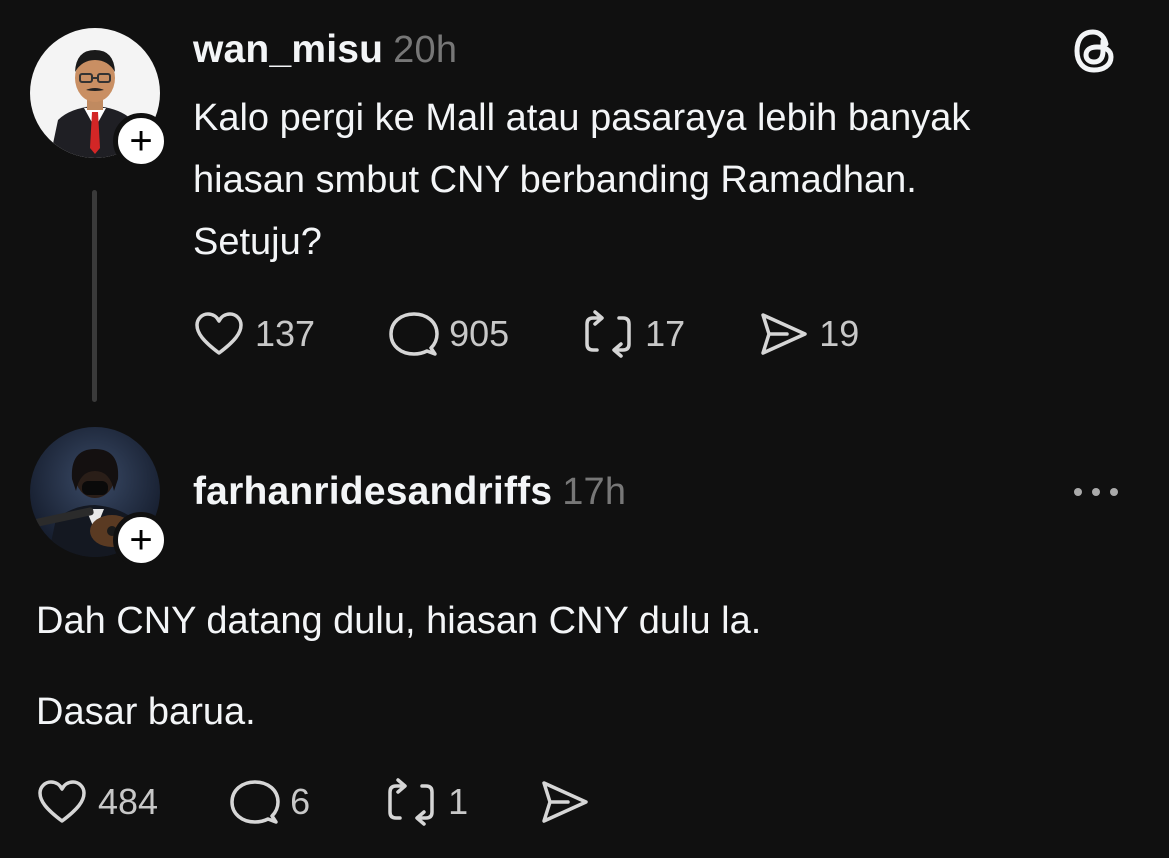  What do you see at coordinates (594, 492) in the screenshot?
I see `reply-timestamp: 17h` at bounding box center [594, 492].